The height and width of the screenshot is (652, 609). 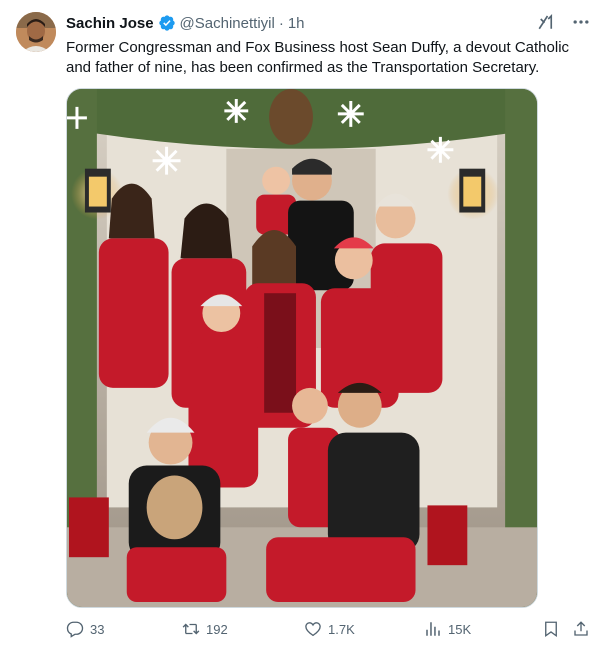 I want to click on retweet-count: 192, so click(x=217, y=629).